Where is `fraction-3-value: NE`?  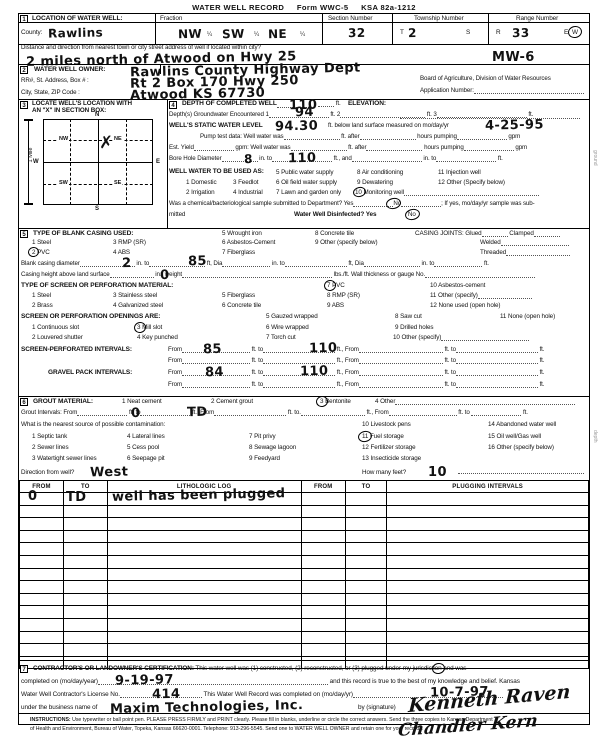
fraction-3-value: NE is located at coordinates (277, 34).